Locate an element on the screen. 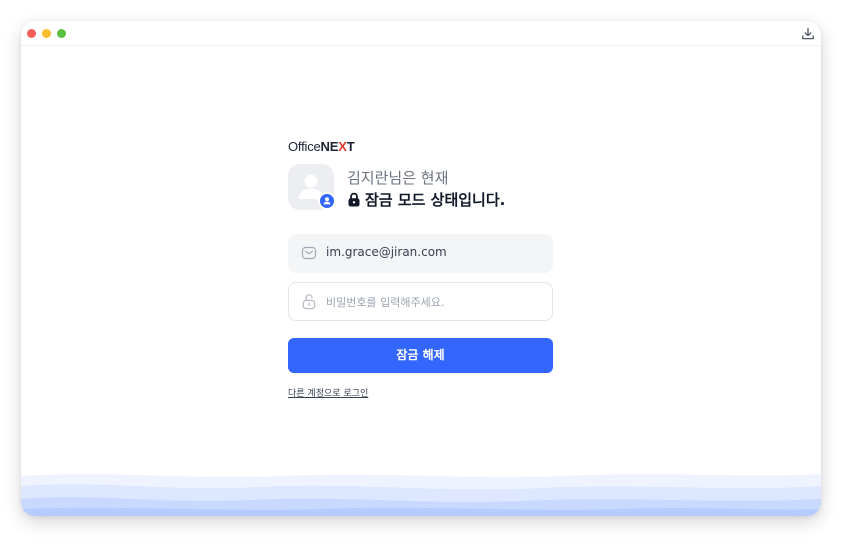 The height and width of the screenshot is (545, 850). lock-icon is located at coordinates (354, 199).